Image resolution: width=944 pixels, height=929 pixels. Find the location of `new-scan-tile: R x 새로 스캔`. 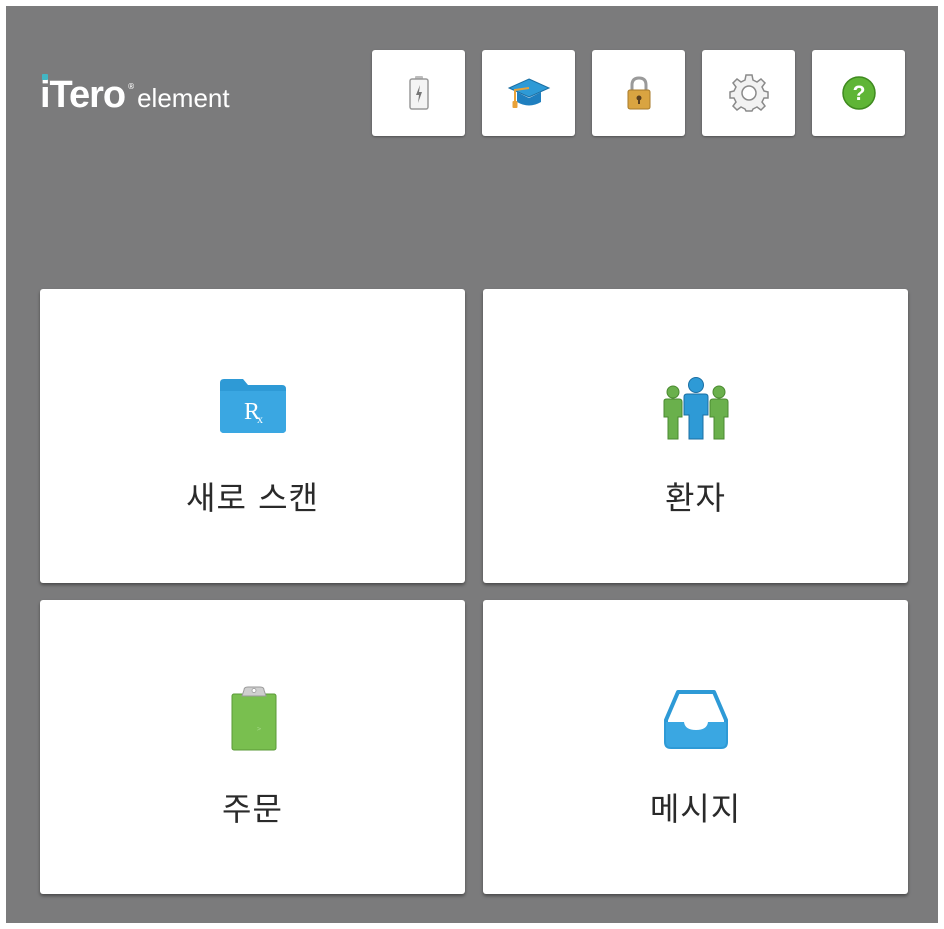

new-scan-tile: R x 새로 스캔 is located at coordinates (252, 436).